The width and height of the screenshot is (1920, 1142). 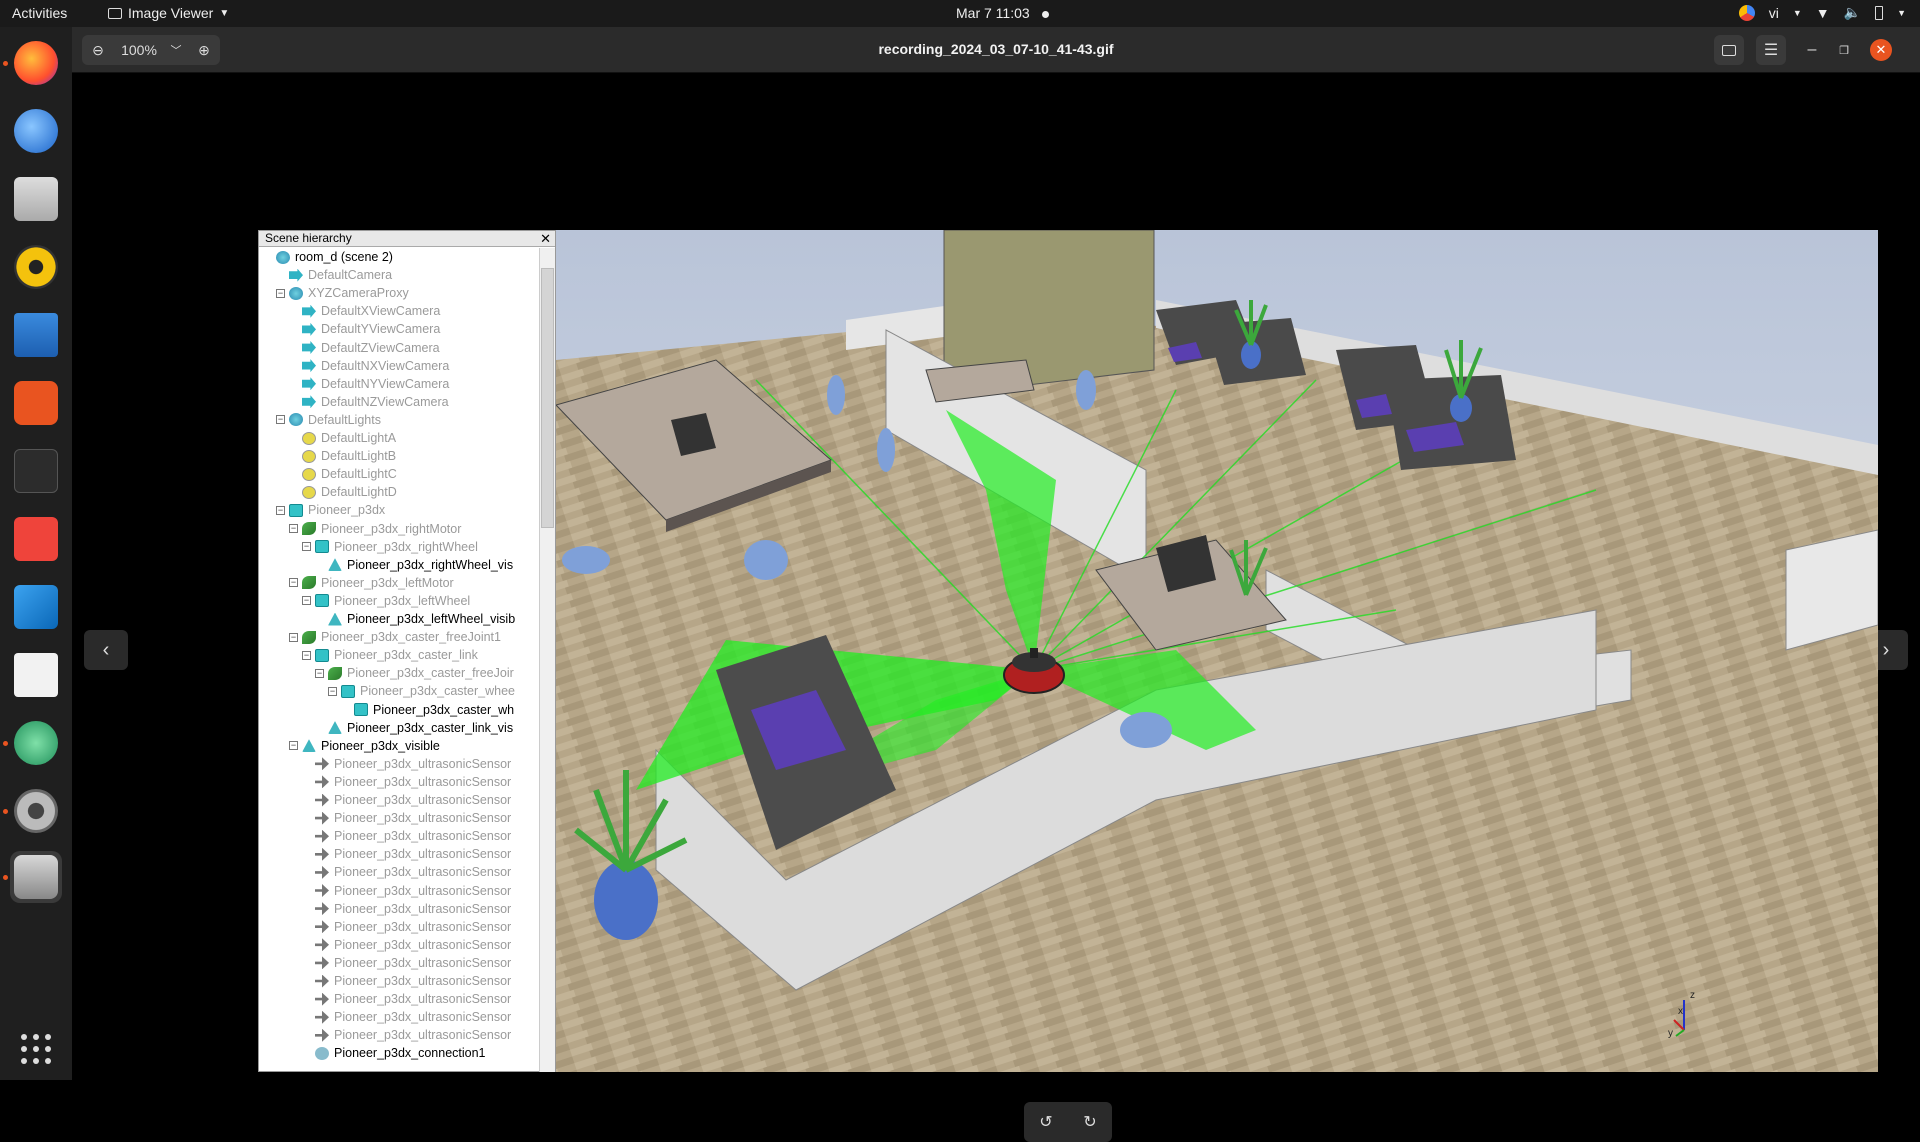 I want to click on clock: Mar 7 11:03, so click(x=1002, y=13).